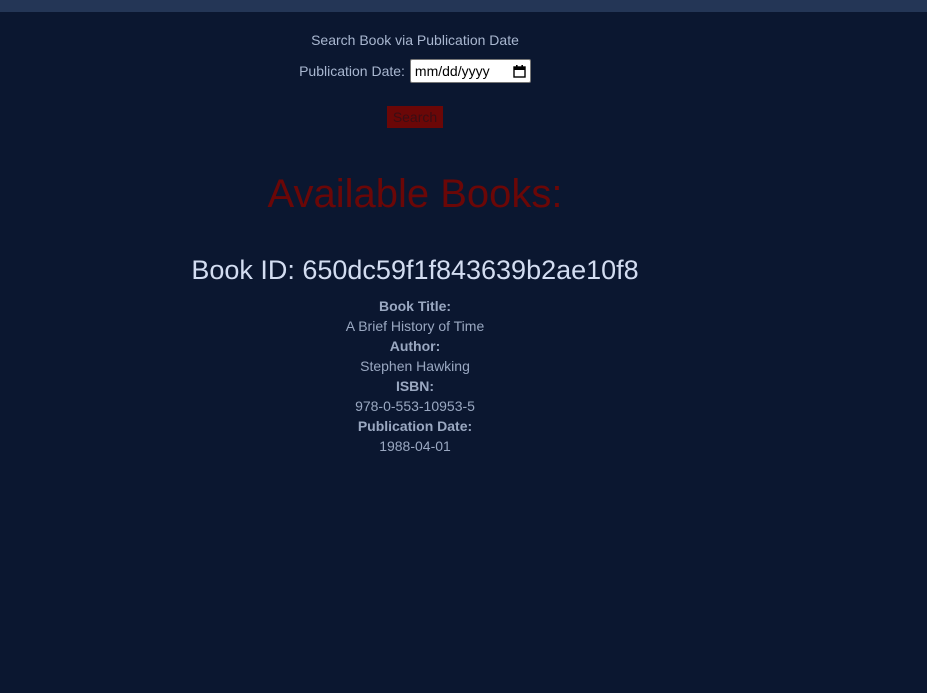 This screenshot has width=927, height=693. I want to click on date-input-placeholder: mm/dd/yyyy, so click(452, 71).